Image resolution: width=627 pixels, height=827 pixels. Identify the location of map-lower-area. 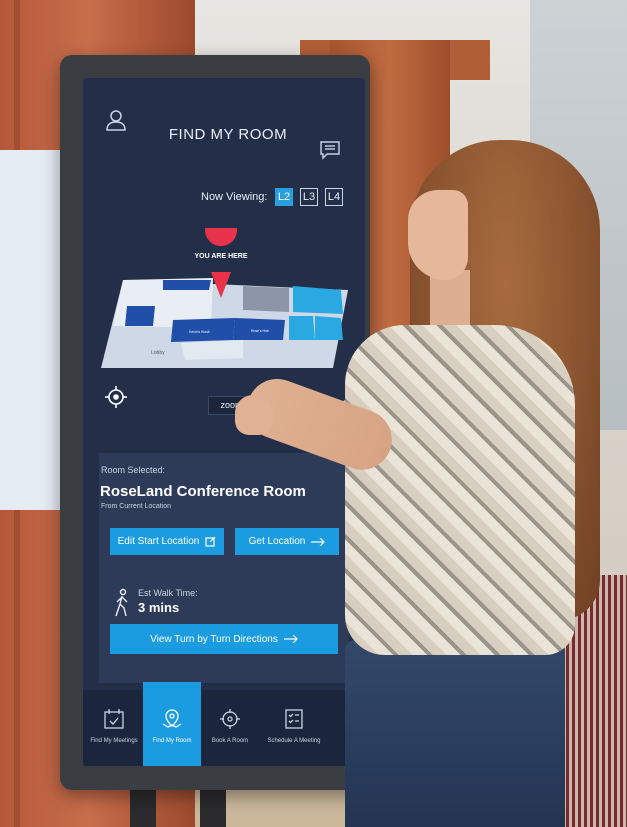
(212, 350).